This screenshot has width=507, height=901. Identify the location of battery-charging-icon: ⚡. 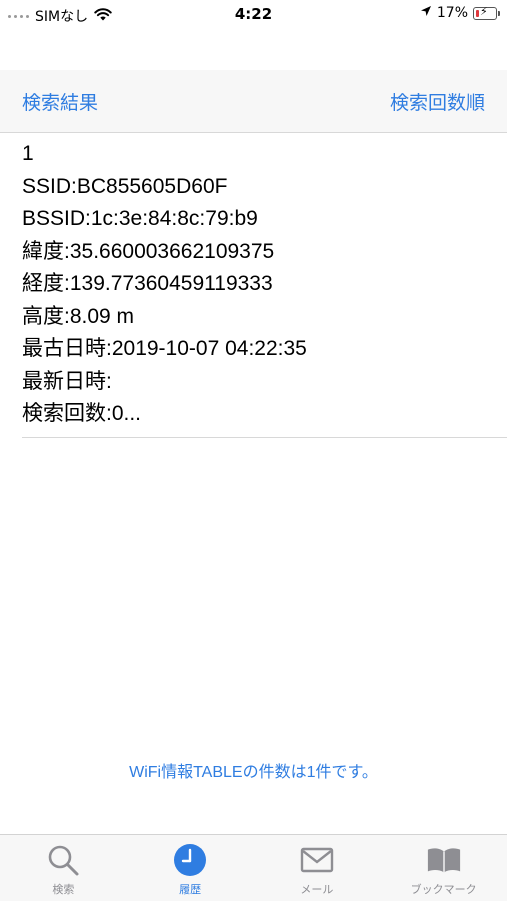
(486, 12).